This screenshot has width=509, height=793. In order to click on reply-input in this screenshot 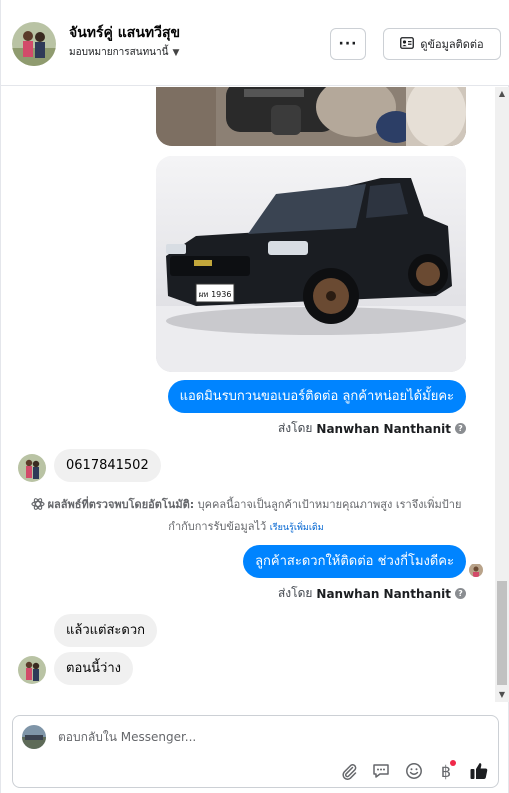, I will do `click(258, 737)`.